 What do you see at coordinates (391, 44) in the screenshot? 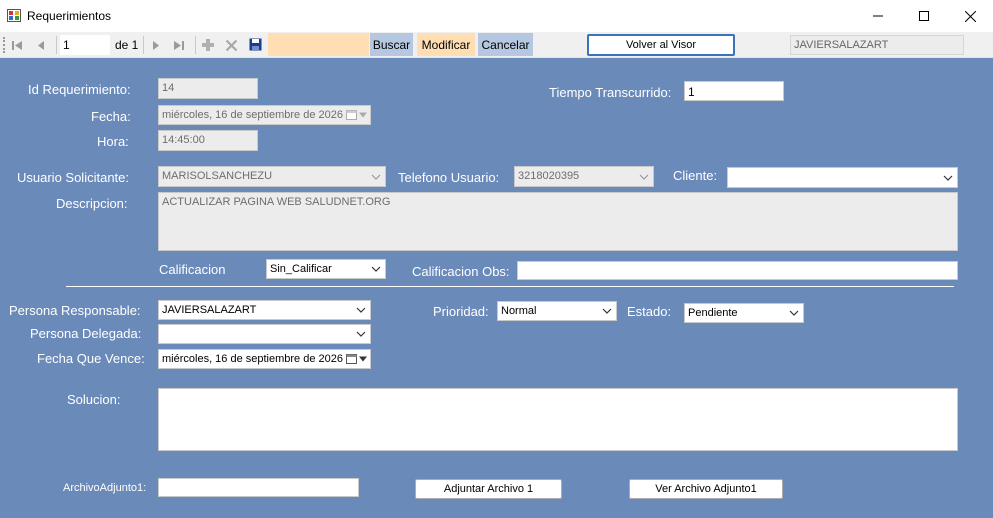
I see `buscar-button: Buscar` at bounding box center [391, 44].